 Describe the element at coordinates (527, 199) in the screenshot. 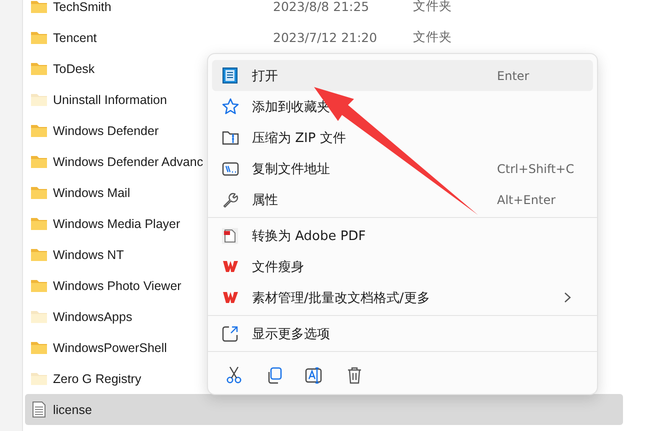

I see `shortcut-text: Alt+Enter` at that location.